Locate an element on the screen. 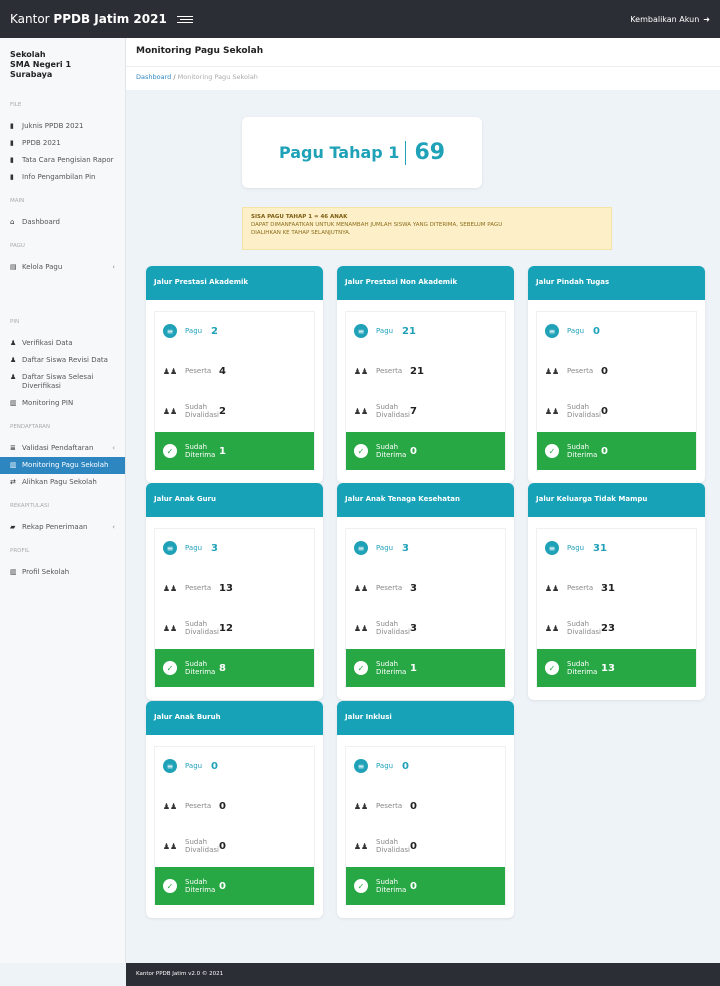 The width and height of the screenshot is (720, 986). pagu-row: ≡ Pagu 21 is located at coordinates (425, 331).